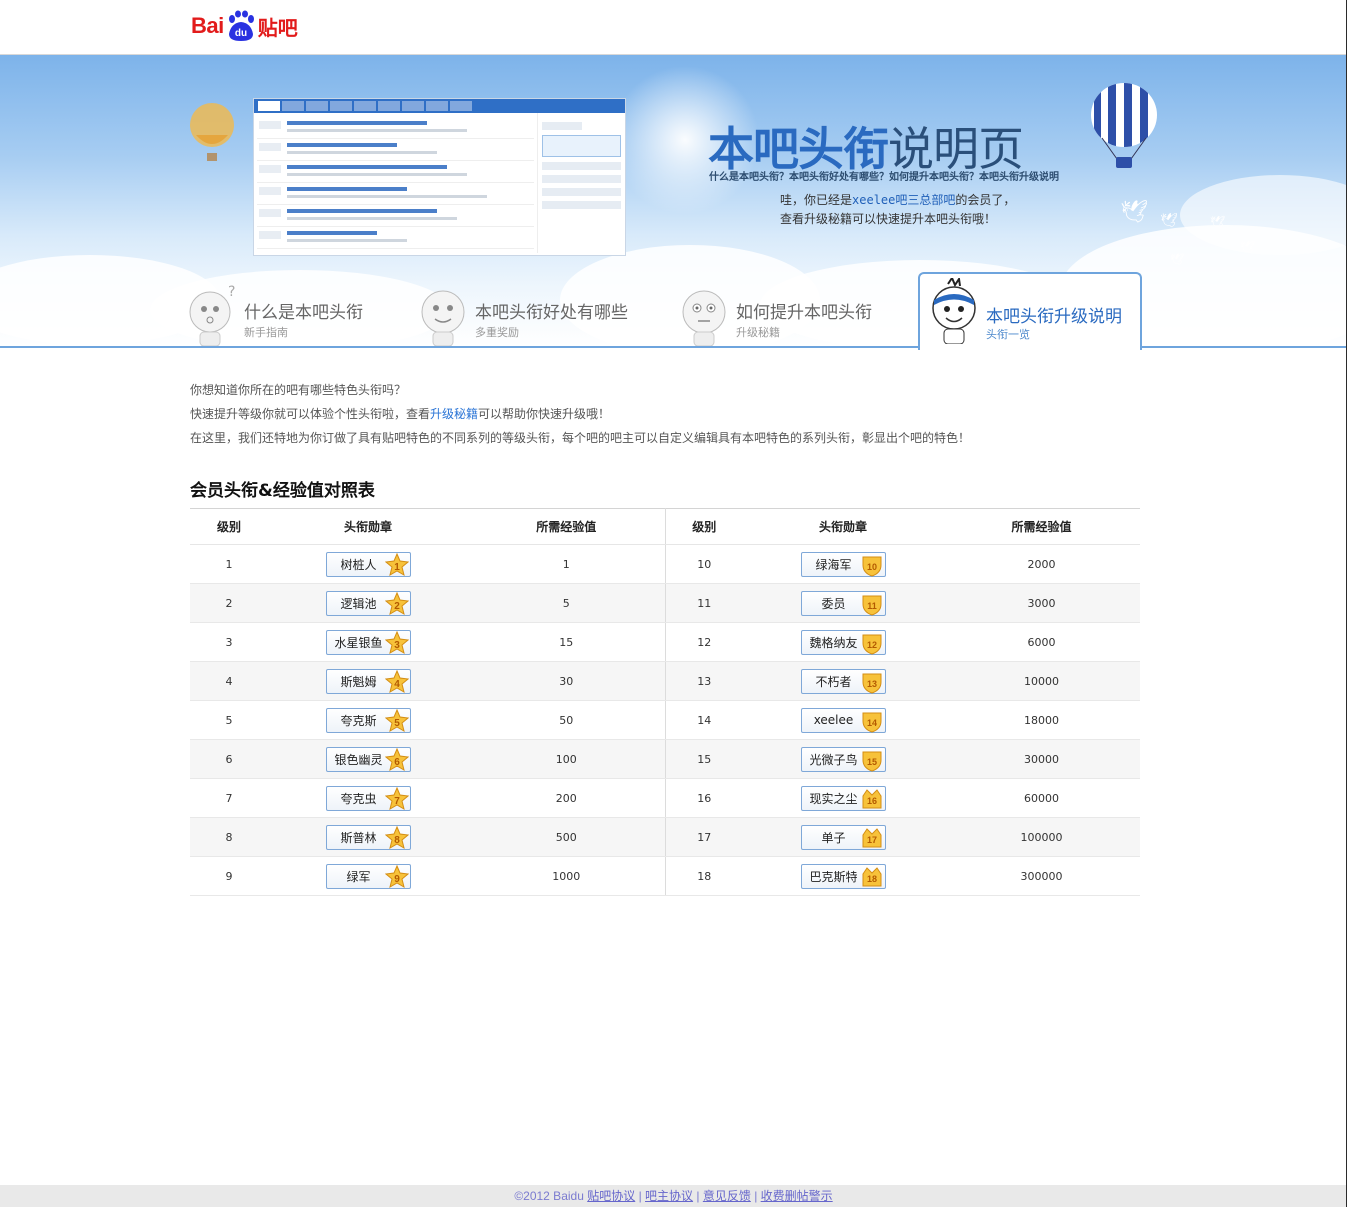 This screenshot has height=1207, width=1349. I want to click on footer-link-tieba-agreement: 贴吧协议, so click(611, 1196).